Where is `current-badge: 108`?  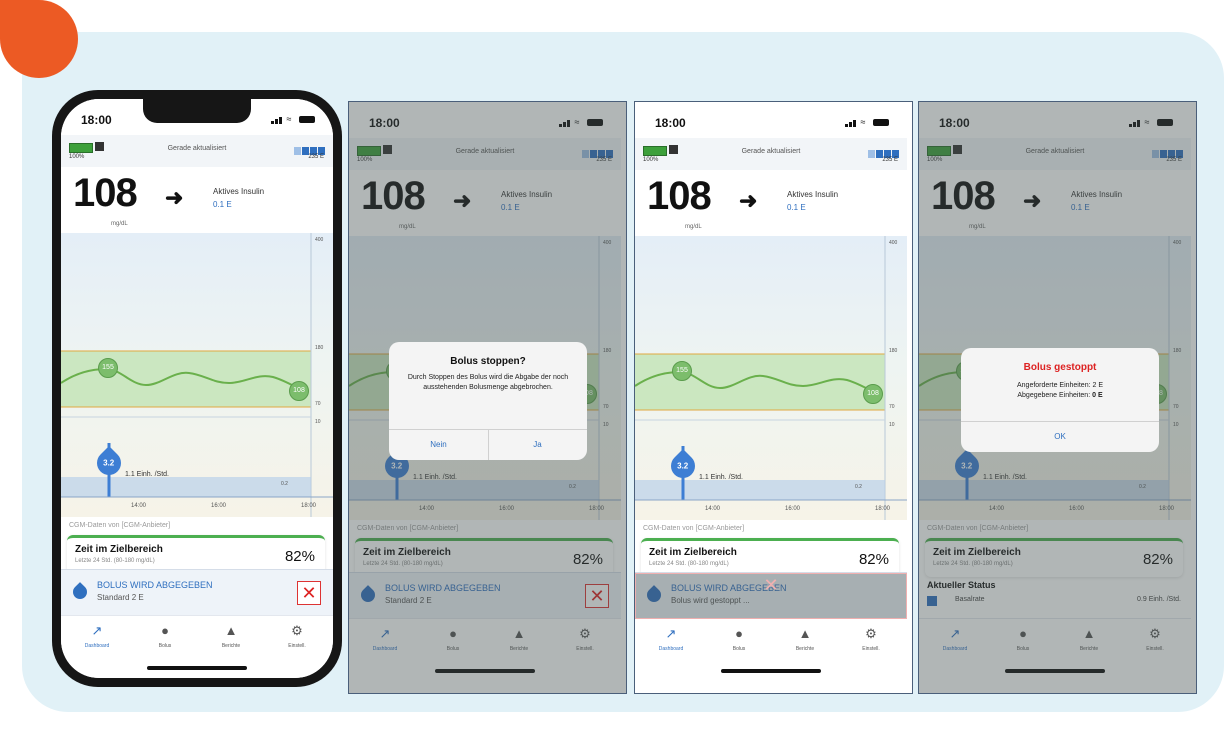 current-badge: 108 is located at coordinates (873, 394).